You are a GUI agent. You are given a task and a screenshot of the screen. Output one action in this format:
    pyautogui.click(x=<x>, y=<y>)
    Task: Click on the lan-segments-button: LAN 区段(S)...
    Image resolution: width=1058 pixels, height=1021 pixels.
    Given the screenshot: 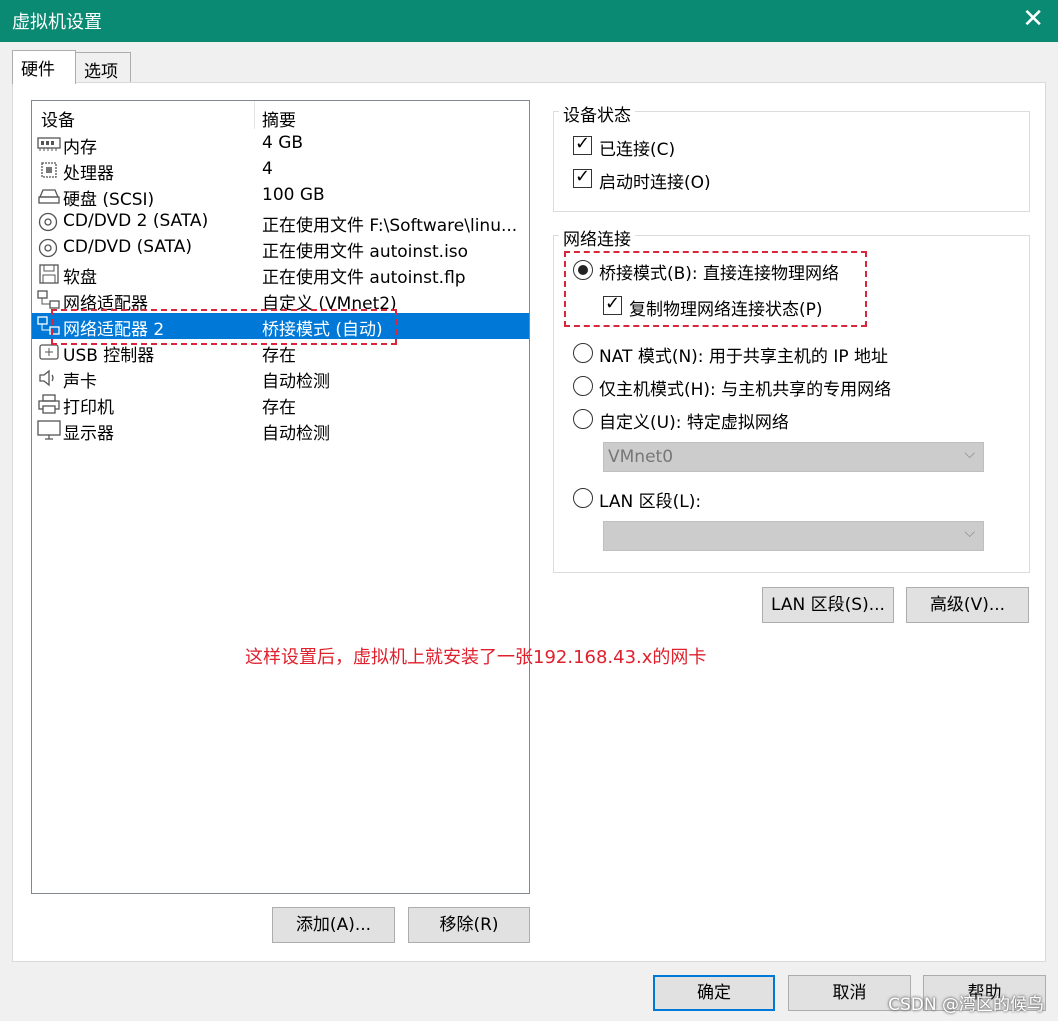 What is the action you would take?
    pyautogui.click(x=828, y=605)
    